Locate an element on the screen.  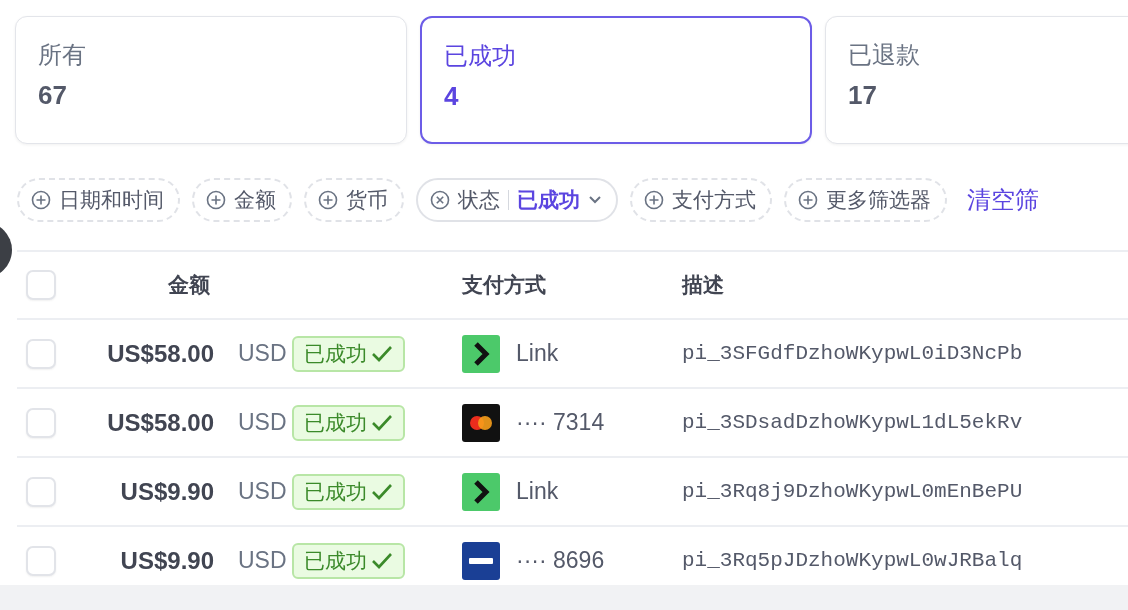
column-header: 支付方式 is located at coordinates (504, 285).